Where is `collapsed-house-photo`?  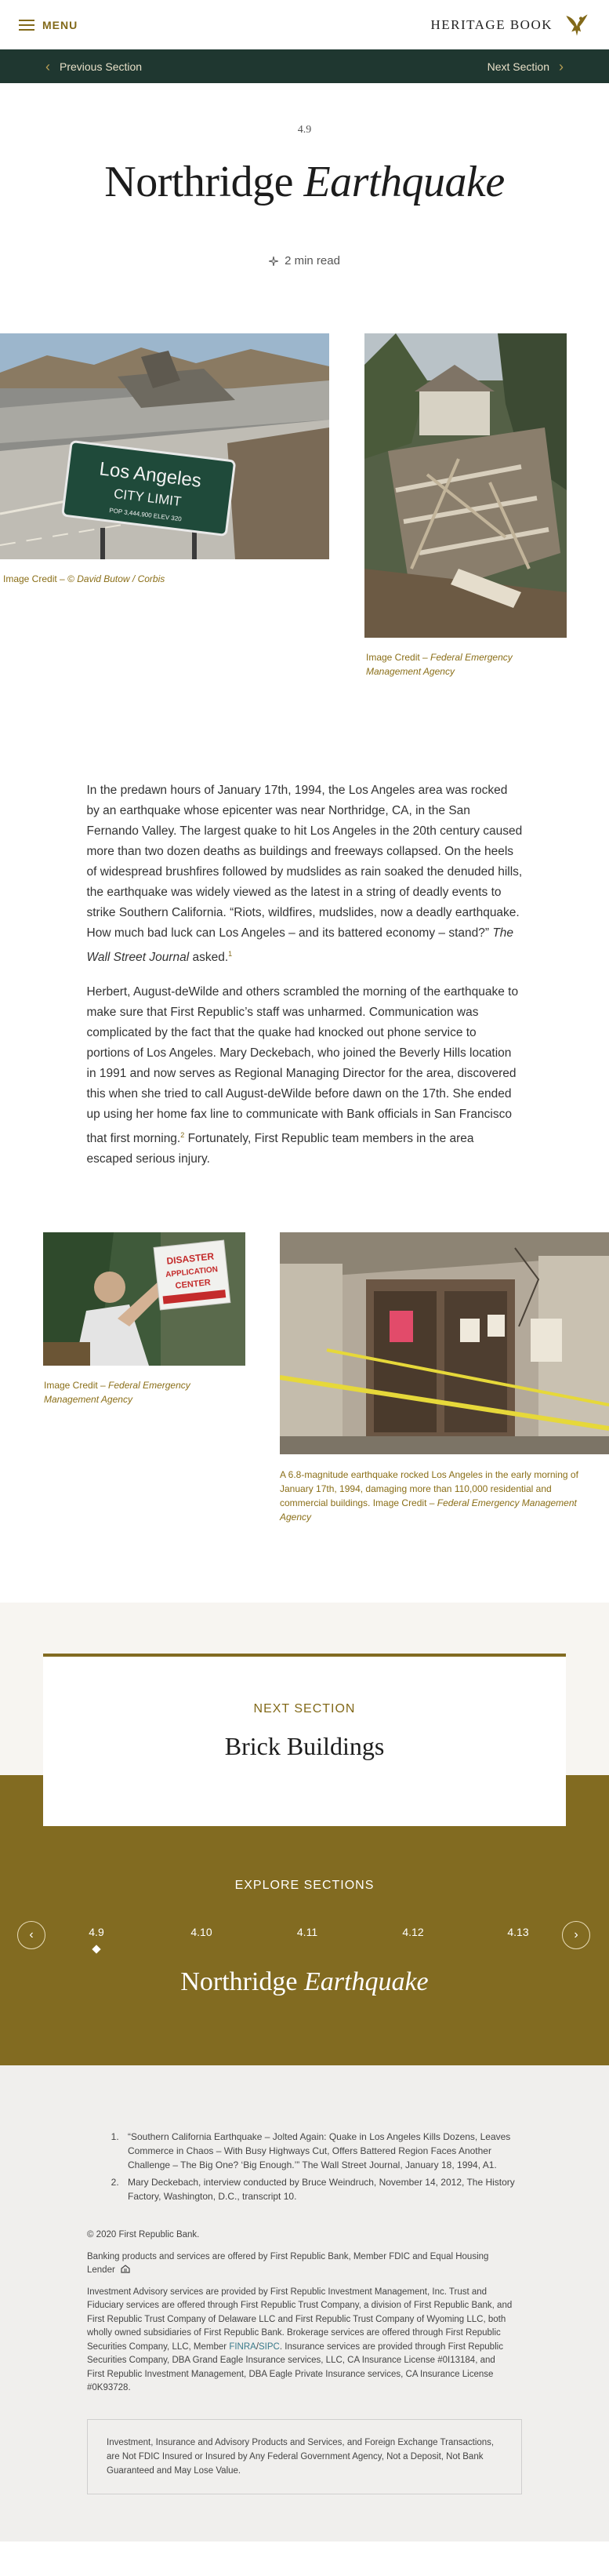
collapsed-house-photo is located at coordinates (466, 485).